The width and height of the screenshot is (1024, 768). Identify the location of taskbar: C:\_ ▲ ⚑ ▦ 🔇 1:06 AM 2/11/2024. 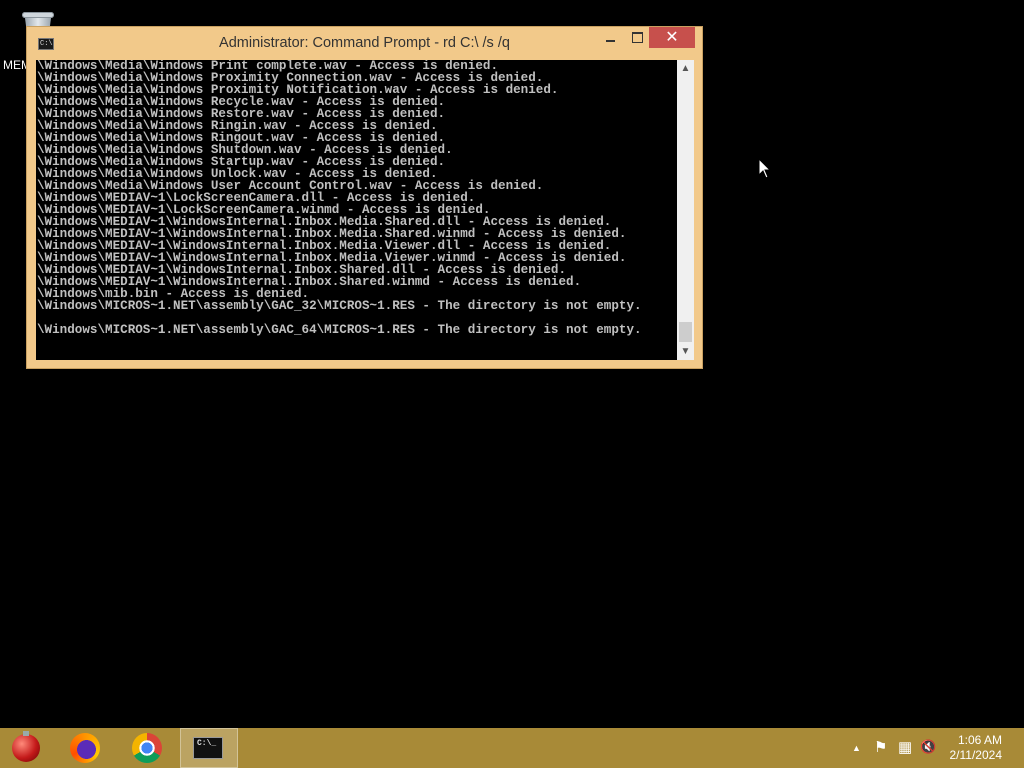
(512, 748).